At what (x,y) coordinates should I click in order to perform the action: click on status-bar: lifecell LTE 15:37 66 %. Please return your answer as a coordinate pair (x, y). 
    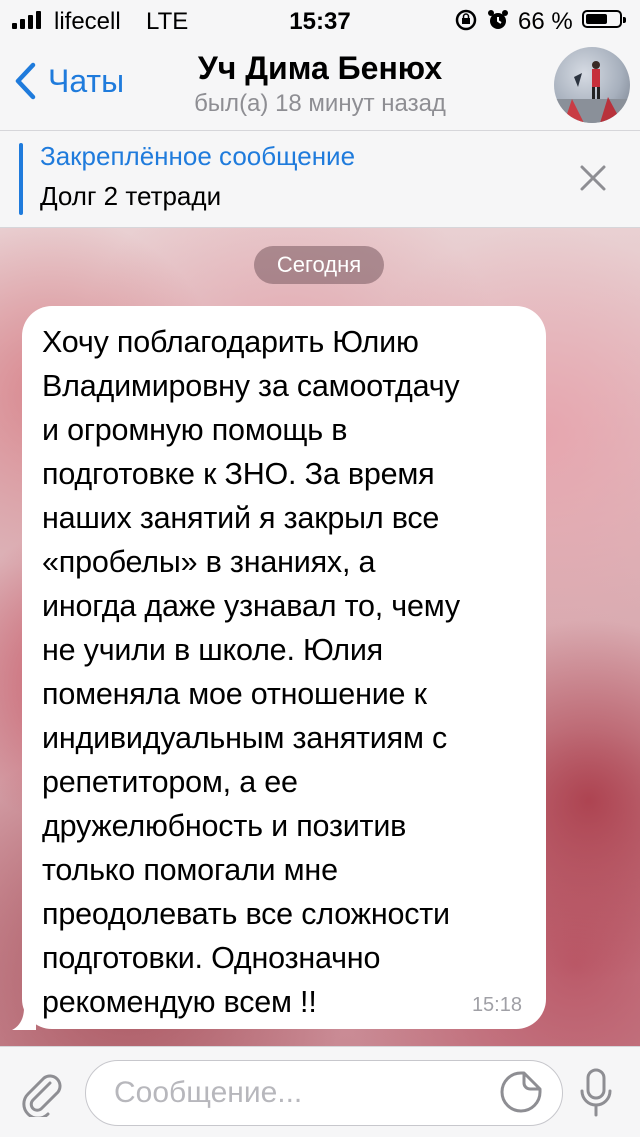
    Looking at the image, I should click on (320, 20).